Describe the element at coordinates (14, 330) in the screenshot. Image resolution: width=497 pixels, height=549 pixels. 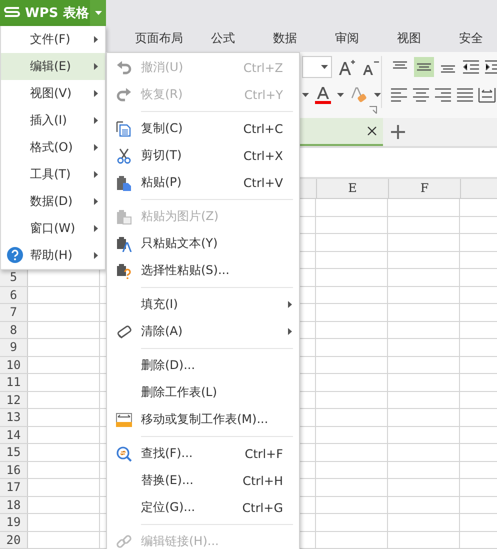
I see `row-header: 8` at that location.